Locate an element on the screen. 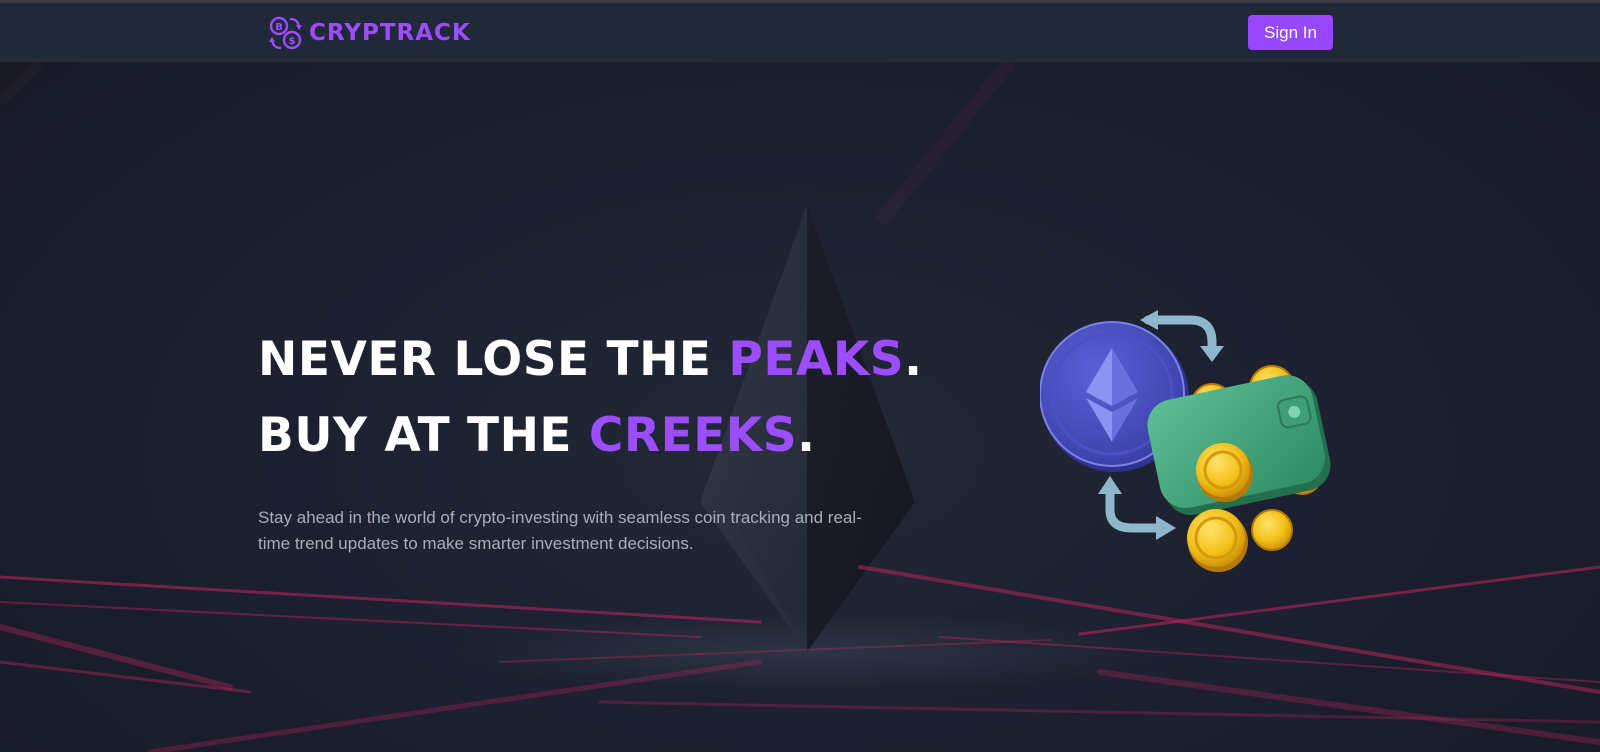 The width and height of the screenshot is (1600, 752). hero-headline: NEVER LOSE THE PEAKS. BUY AT THE CREEKS. is located at coordinates (590, 398).